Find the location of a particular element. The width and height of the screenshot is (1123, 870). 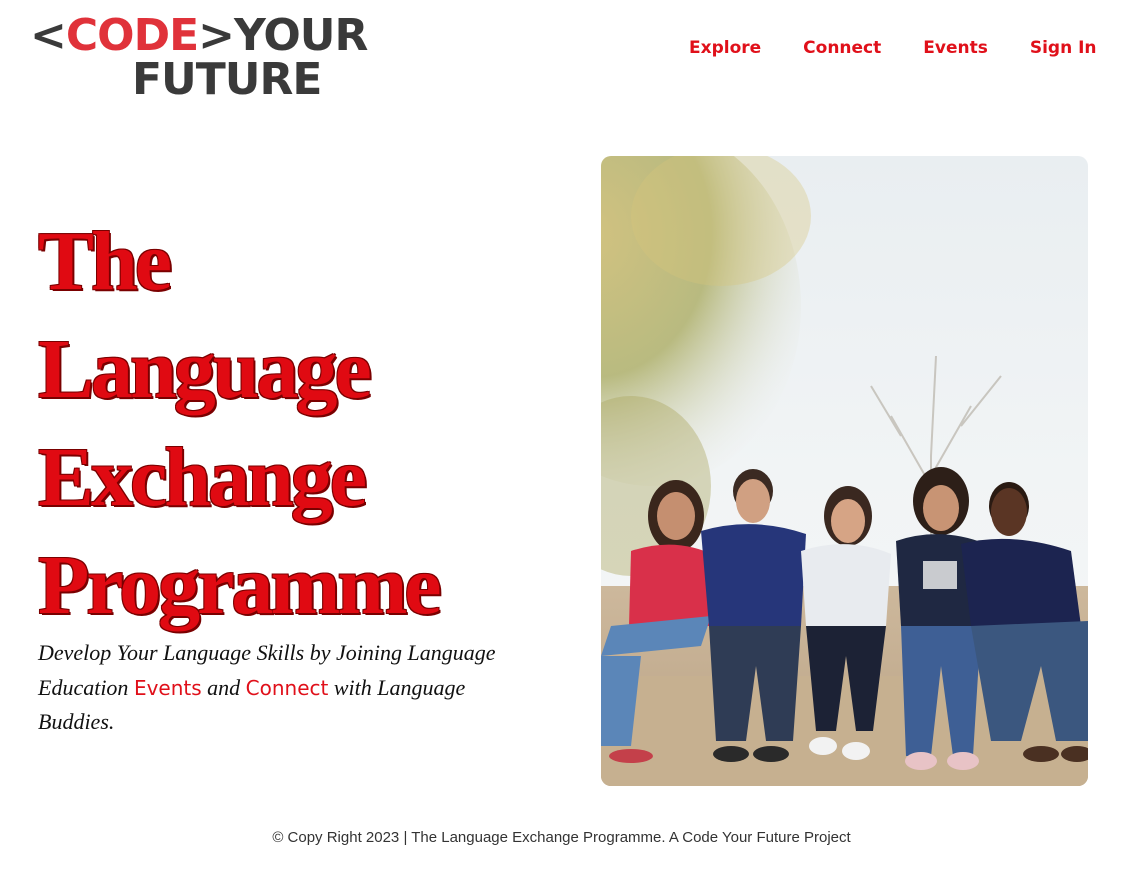

nav-sign-in-link: Sign In is located at coordinates (1063, 50).